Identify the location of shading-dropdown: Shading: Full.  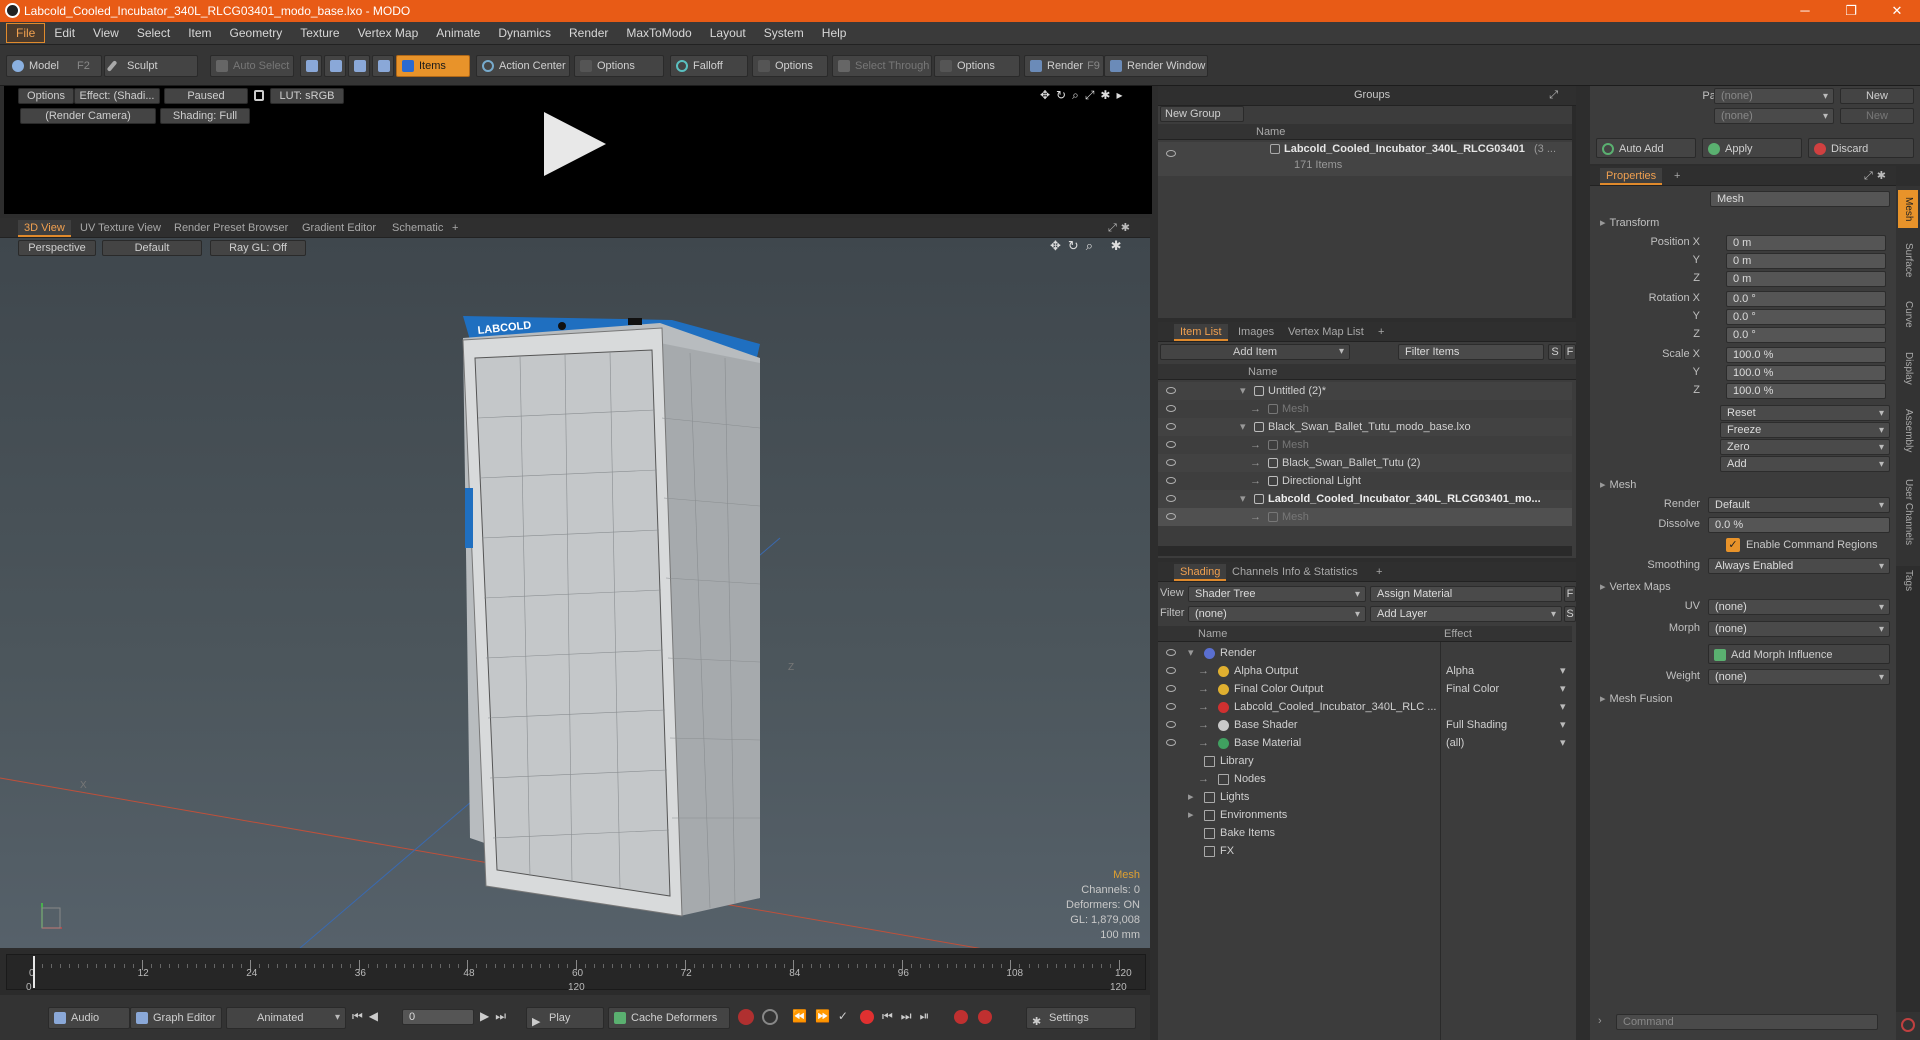
(205, 116).